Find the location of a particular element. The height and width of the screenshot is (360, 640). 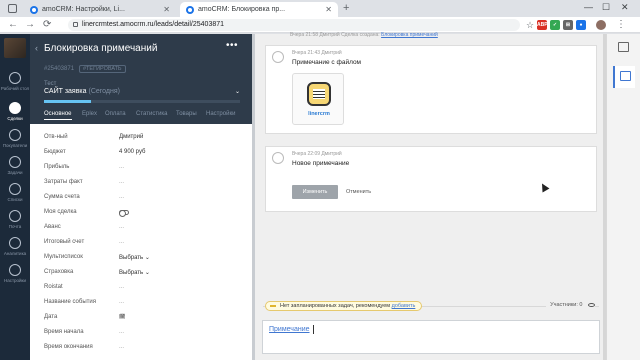

nav-item-dashboard: Рабочий стол is located at coordinates (15, 81).